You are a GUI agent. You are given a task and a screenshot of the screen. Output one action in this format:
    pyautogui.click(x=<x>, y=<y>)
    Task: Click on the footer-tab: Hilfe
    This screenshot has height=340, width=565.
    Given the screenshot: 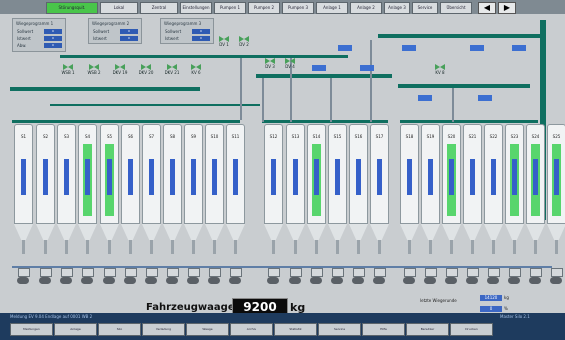 What is the action you would take?
    pyautogui.click(x=383, y=329)
    